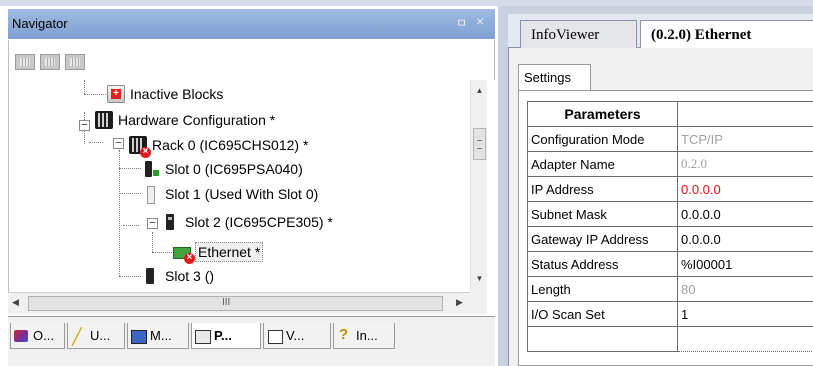 Image resolution: width=813 pixels, height=366 pixels. I want to click on param-name: Status Address, so click(602, 264).